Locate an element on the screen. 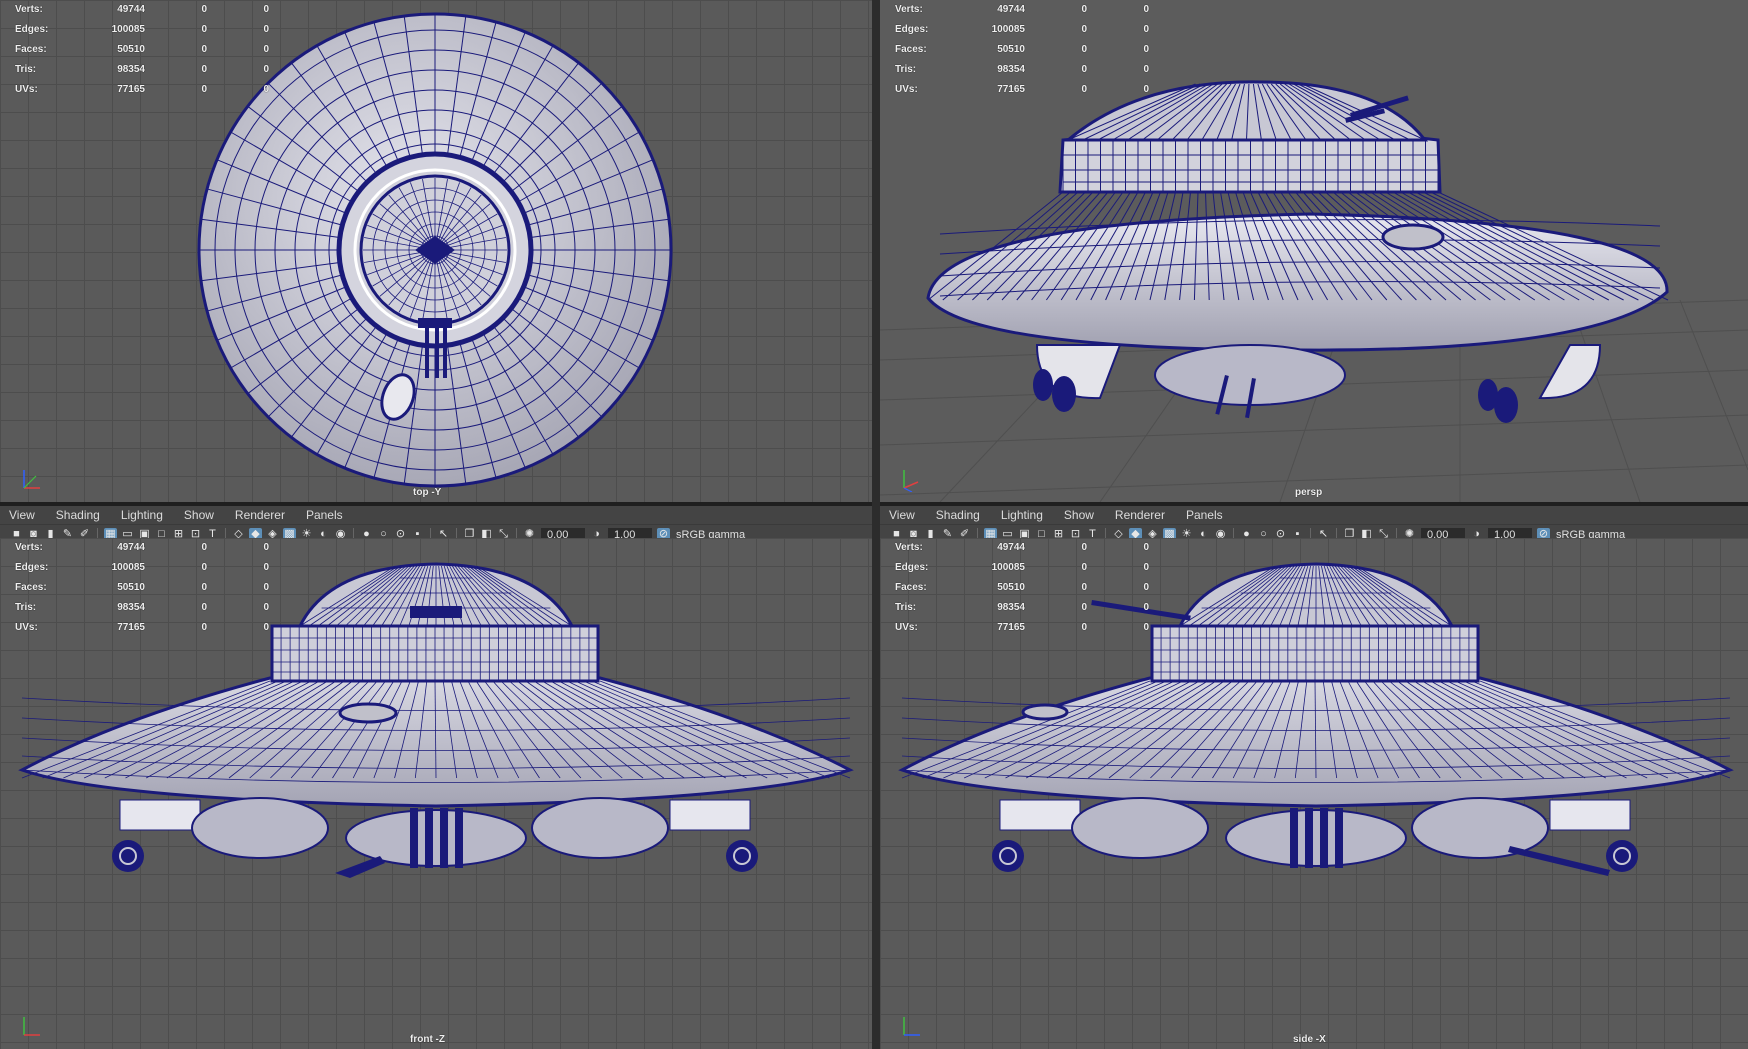 The image size is (1748, 1049). camera-label: persp is located at coordinates (1309, 492).